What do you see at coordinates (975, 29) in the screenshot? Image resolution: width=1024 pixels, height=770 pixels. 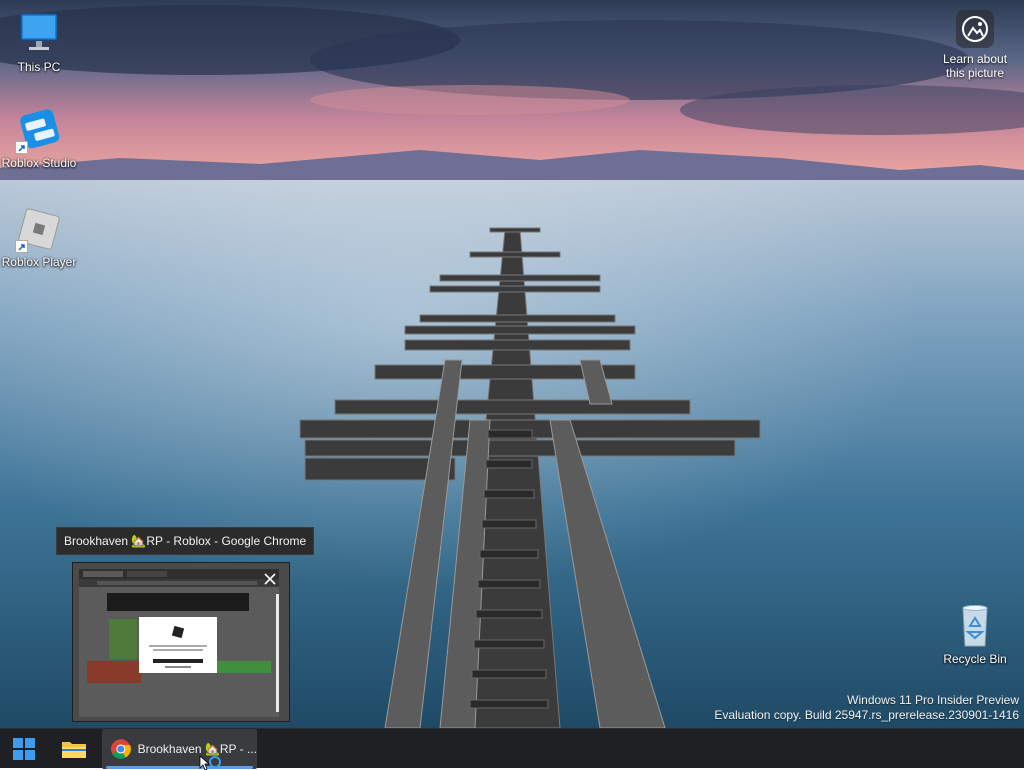 I see `camera-icon` at bounding box center [975, 29].